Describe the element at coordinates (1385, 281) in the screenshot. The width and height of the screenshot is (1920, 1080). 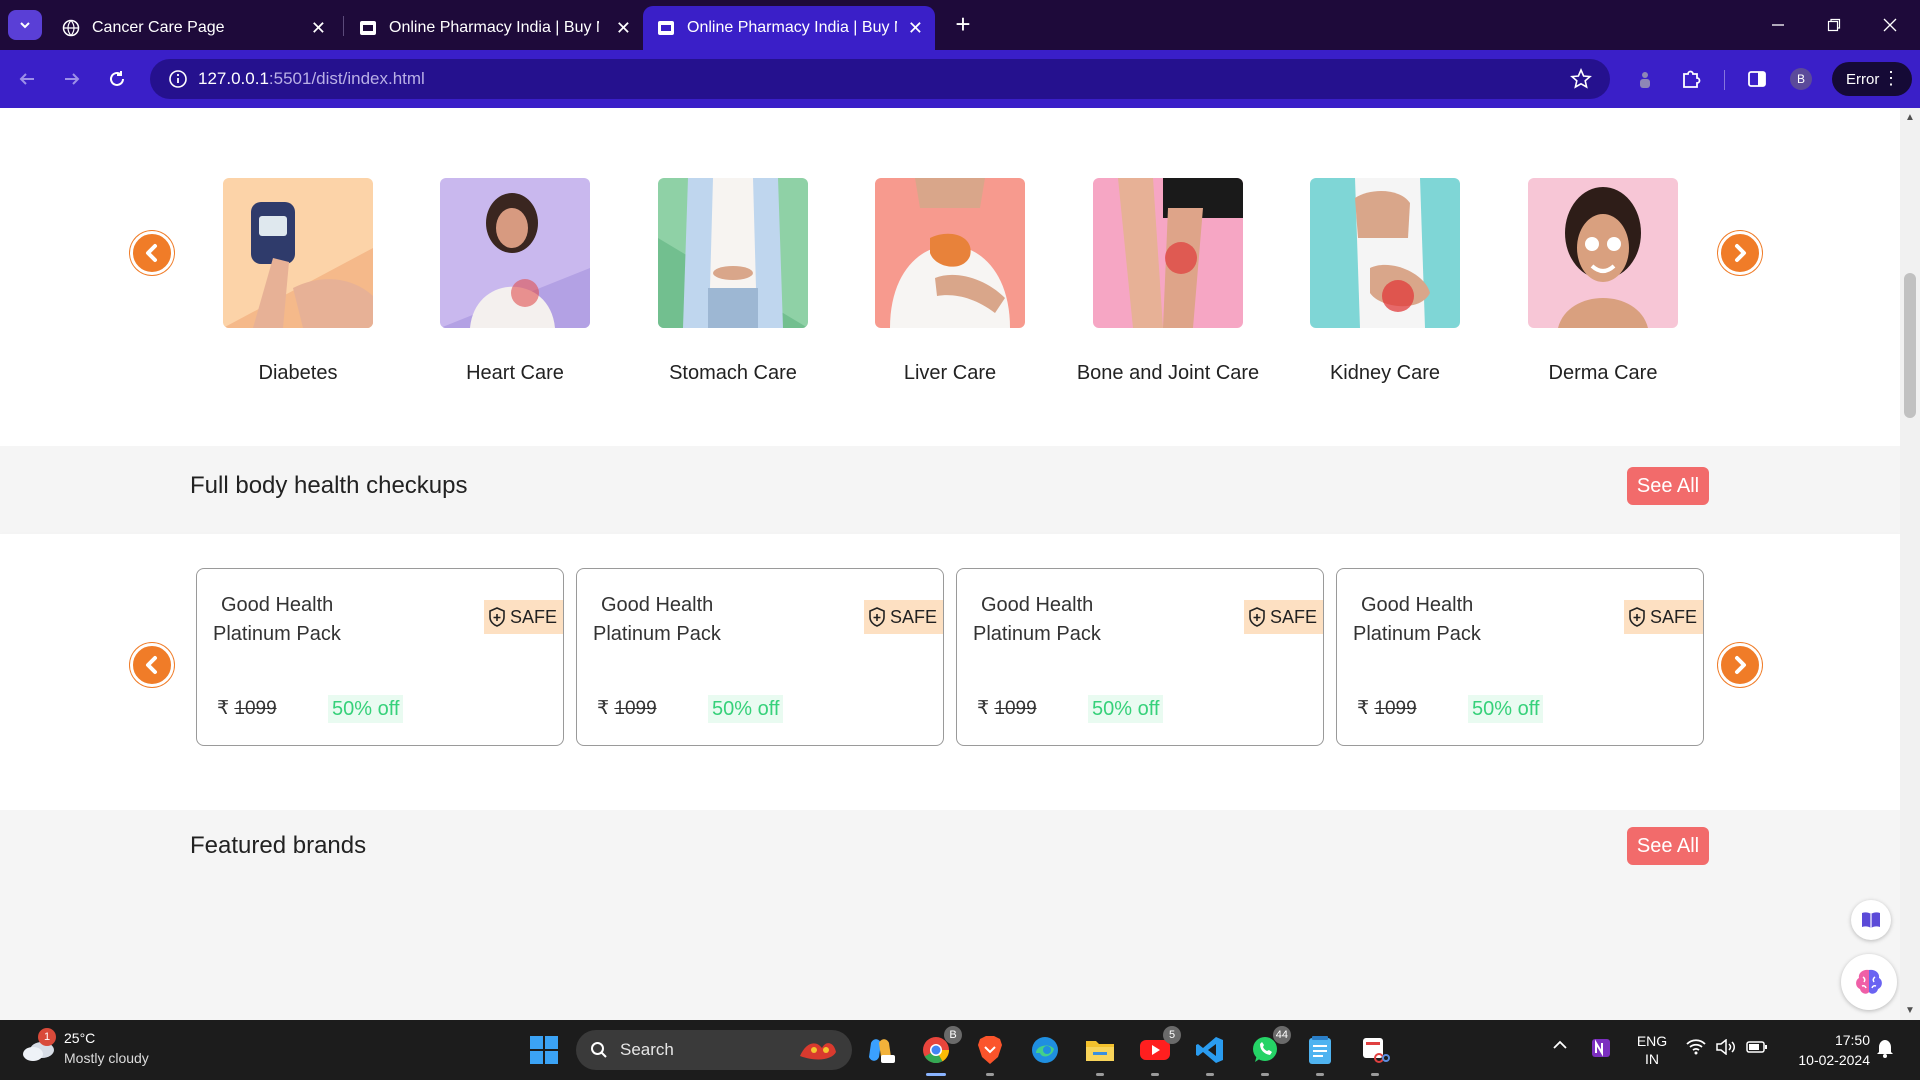
I see `category-kidney-care: Kidney Care` at that location.